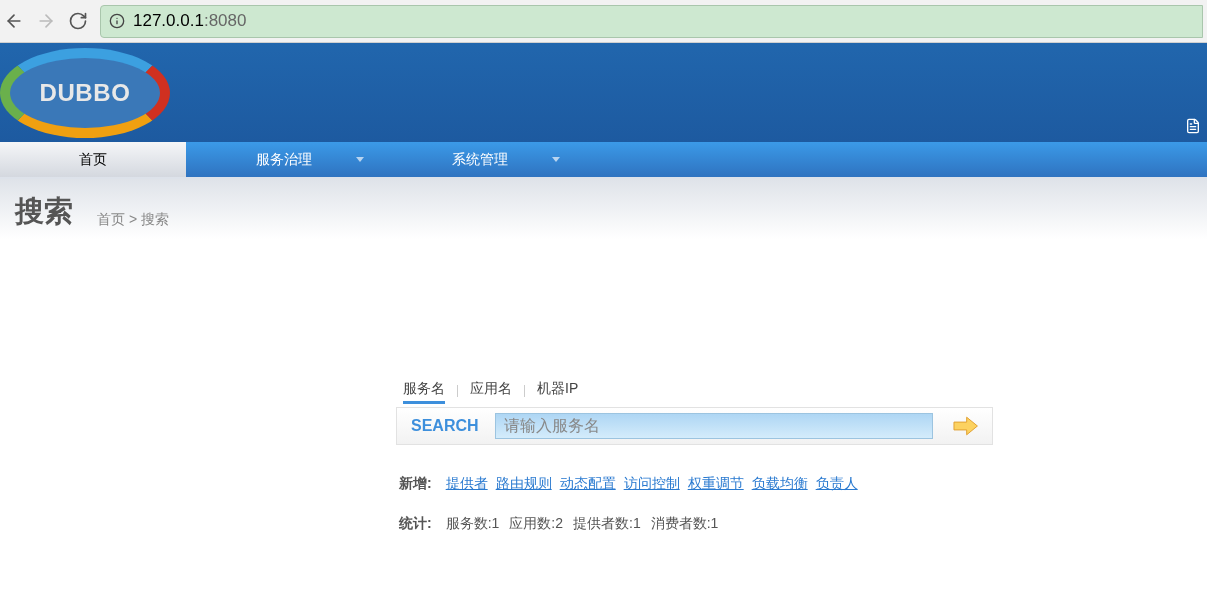 Image resolution: width=1207 pixels, height=609 pixels. I want to click on search-tab: 机器IP, so click(558, 391).